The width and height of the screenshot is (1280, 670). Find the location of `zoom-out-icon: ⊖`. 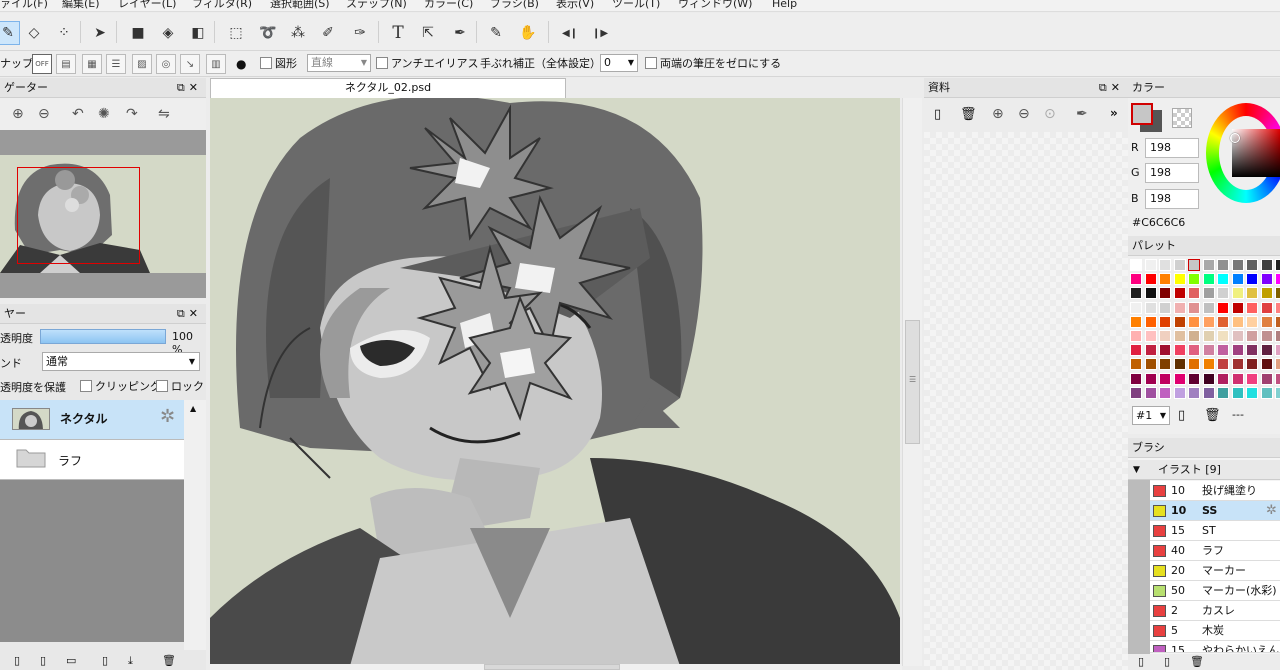

zoom-out-icon: ⊖ is located at coordinates (44, 114).